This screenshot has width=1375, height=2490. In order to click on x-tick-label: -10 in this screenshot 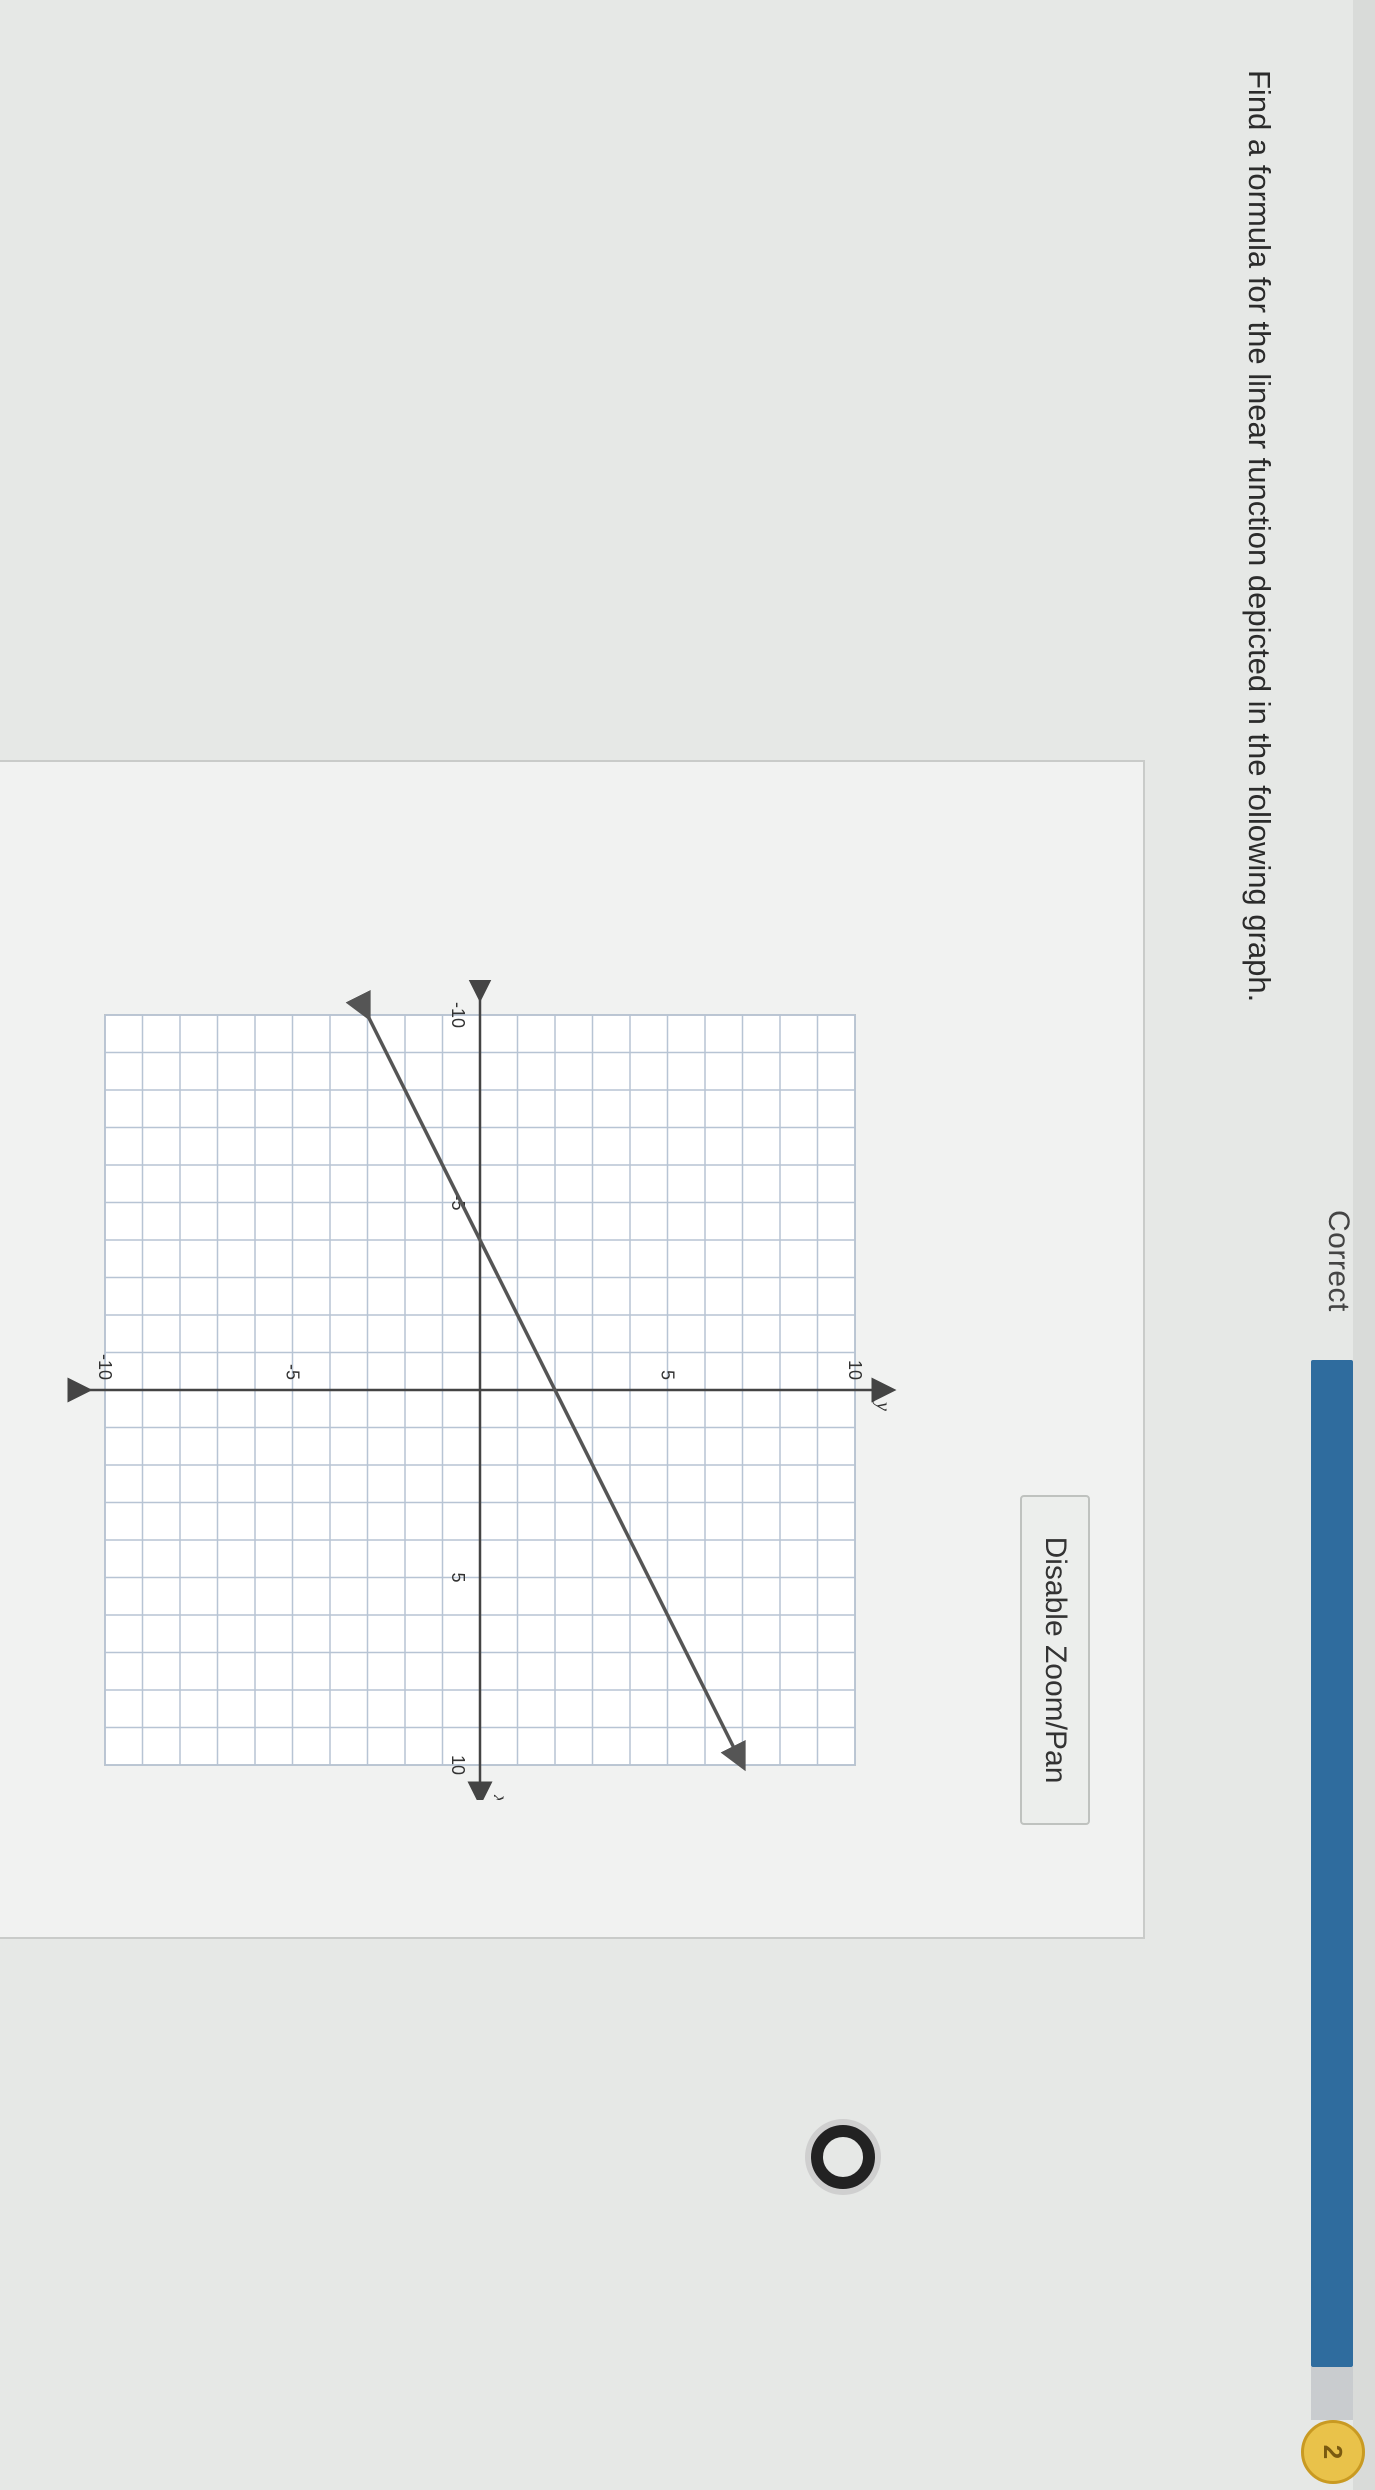, I will do `click(458, 1015)`.